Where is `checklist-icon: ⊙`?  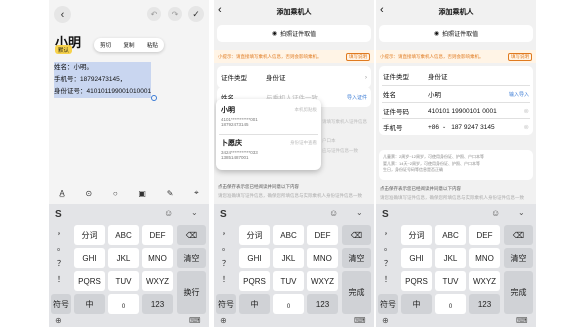 checklist-icon: ⊙ is located at coordinates (88, 193).